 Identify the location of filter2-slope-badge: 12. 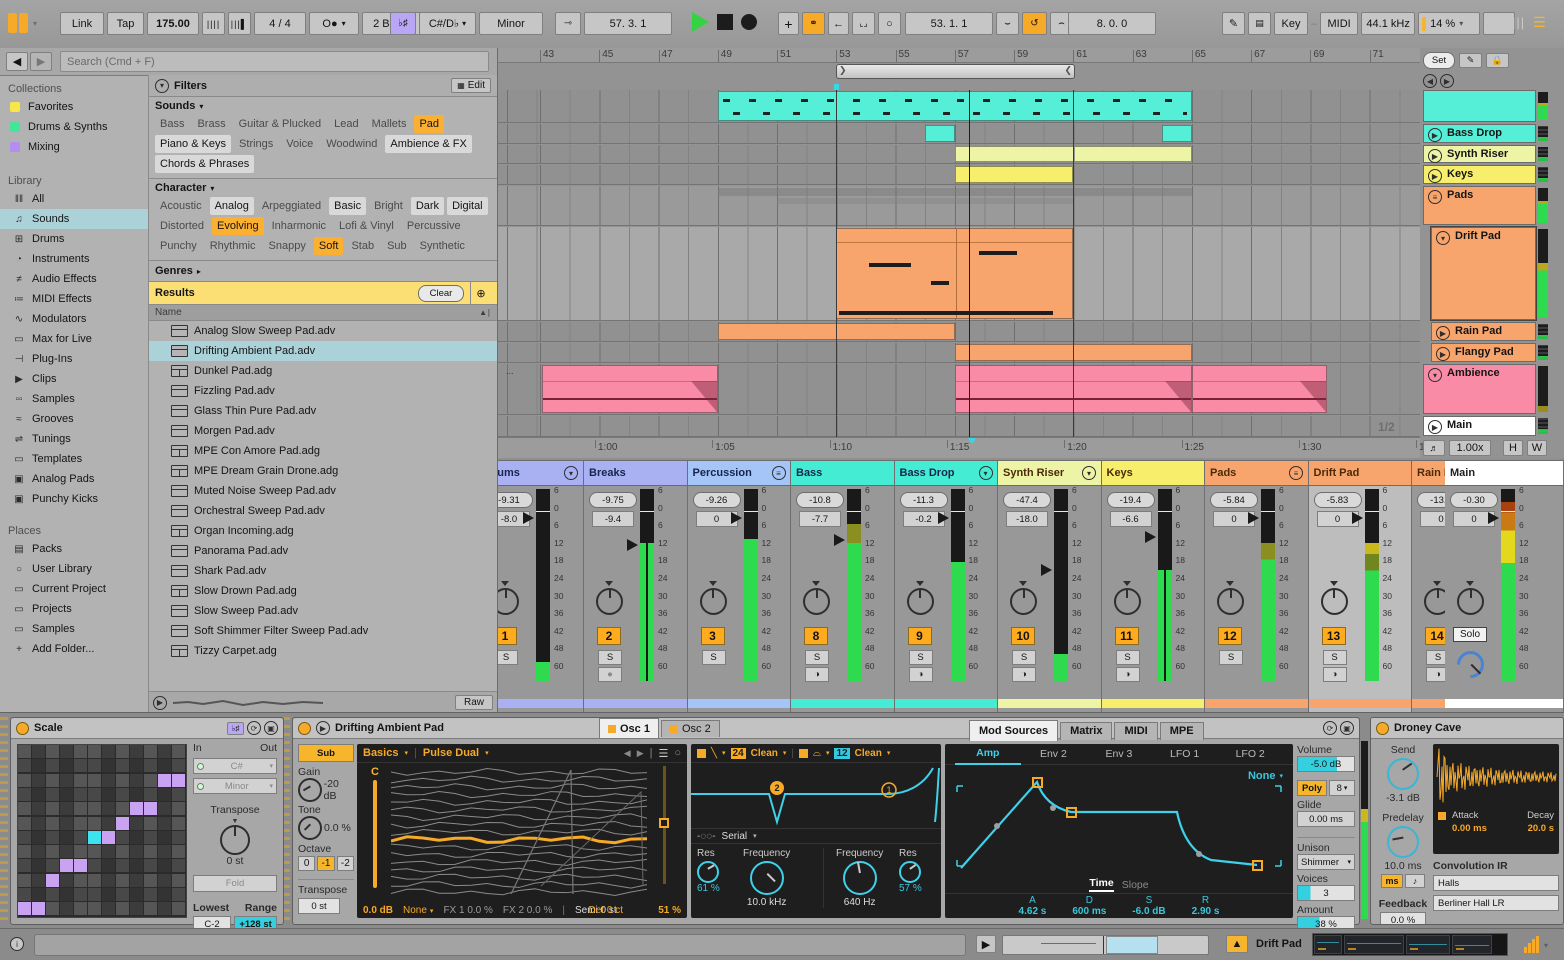
(842, 753).